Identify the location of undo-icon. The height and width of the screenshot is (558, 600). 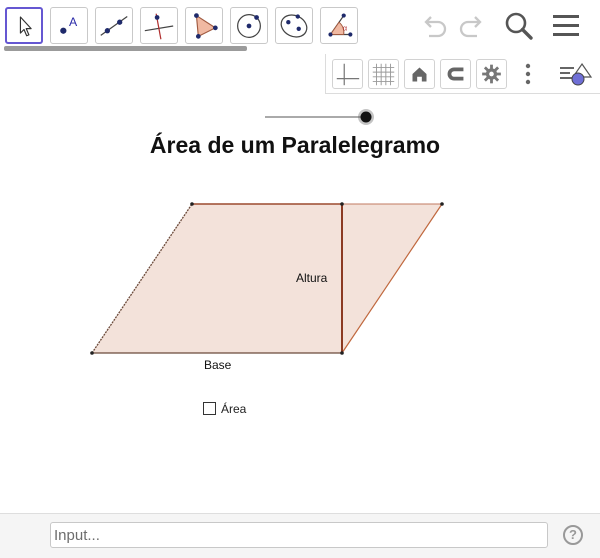
(435, 27).